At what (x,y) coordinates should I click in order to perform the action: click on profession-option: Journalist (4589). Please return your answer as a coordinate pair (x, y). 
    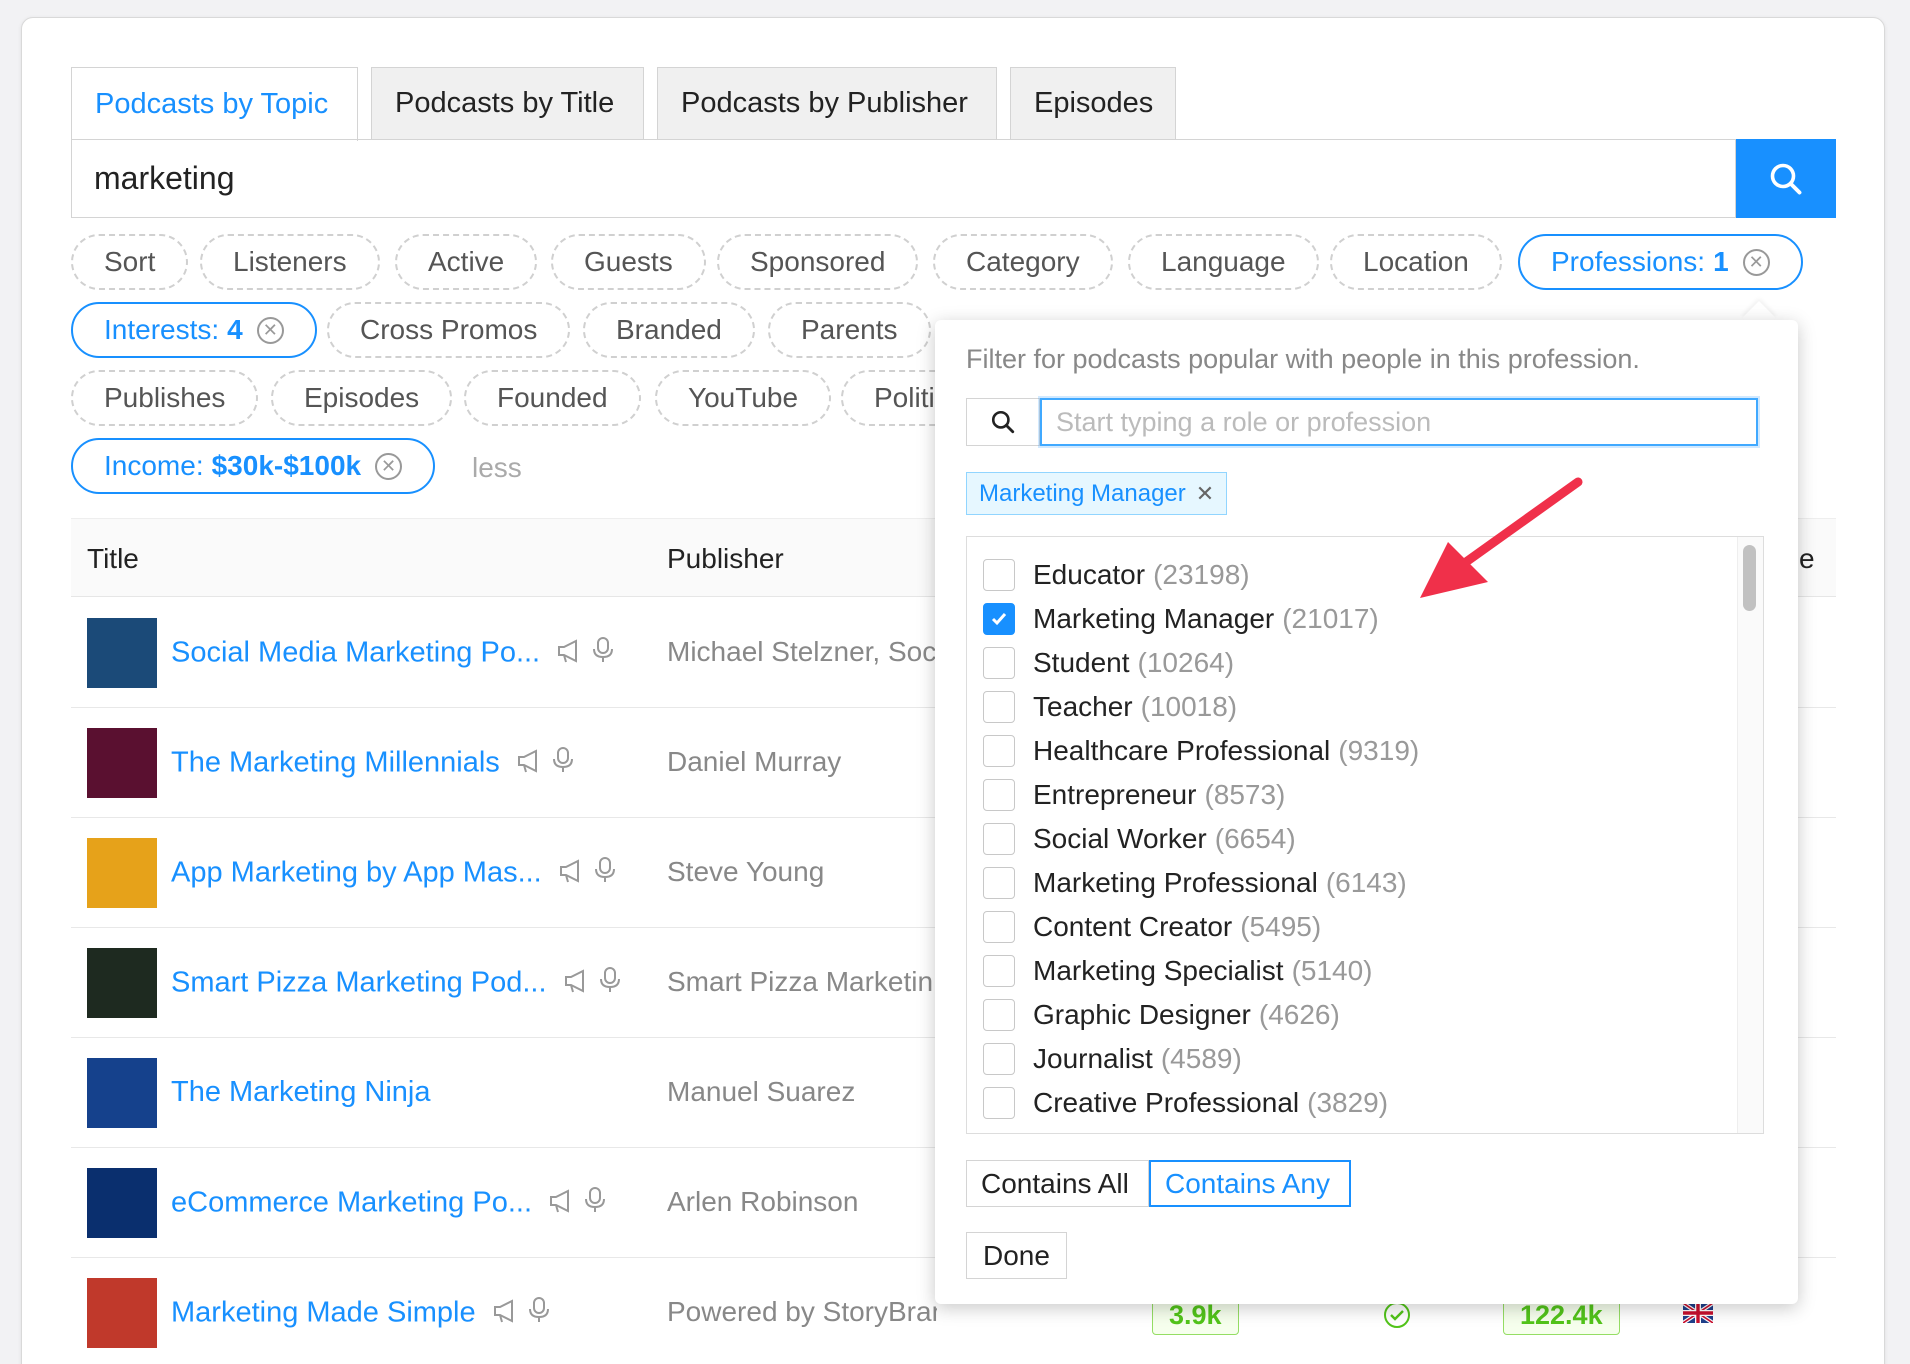
    Looking at the image, I should click on (1112, 1059).